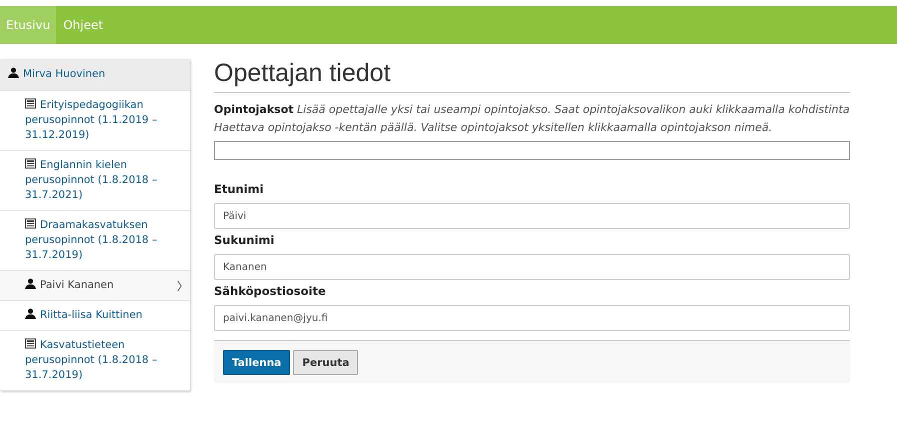  I want to click on sidebar-item: Englannin kielen perusopinnot (1.8.2018 –31.7.2021), so click(95, 181).